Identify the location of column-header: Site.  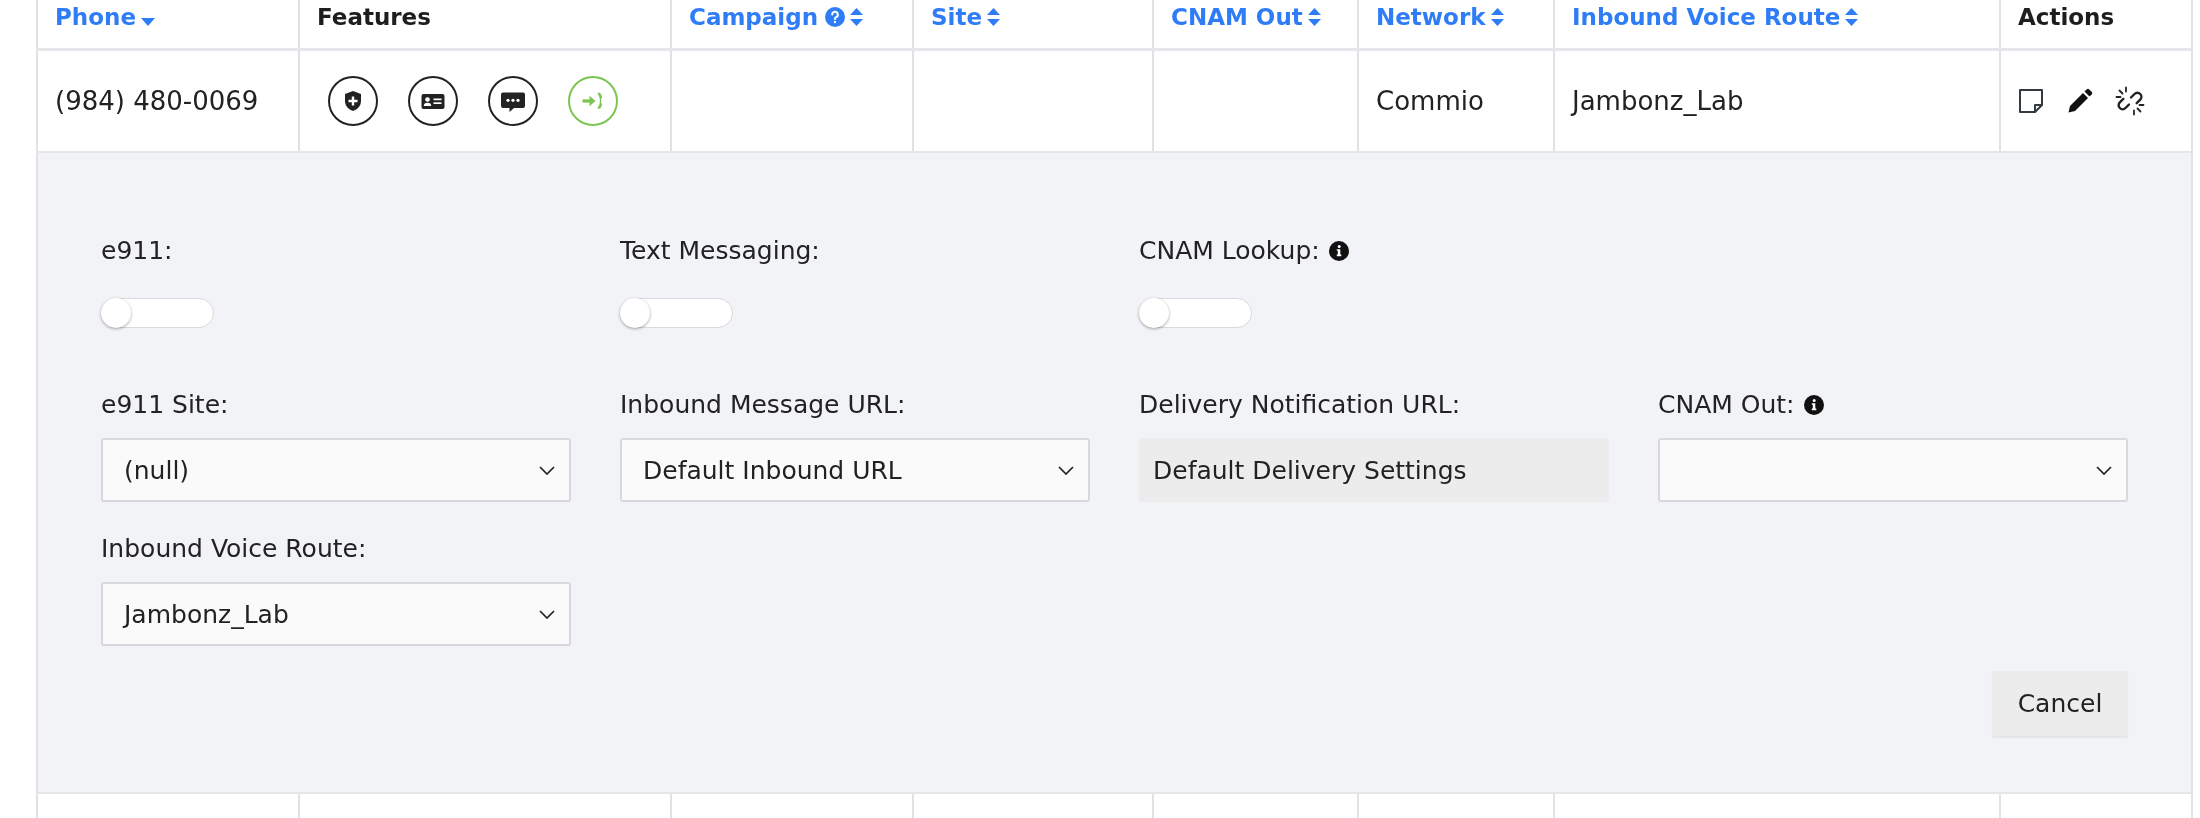
(957, 17).